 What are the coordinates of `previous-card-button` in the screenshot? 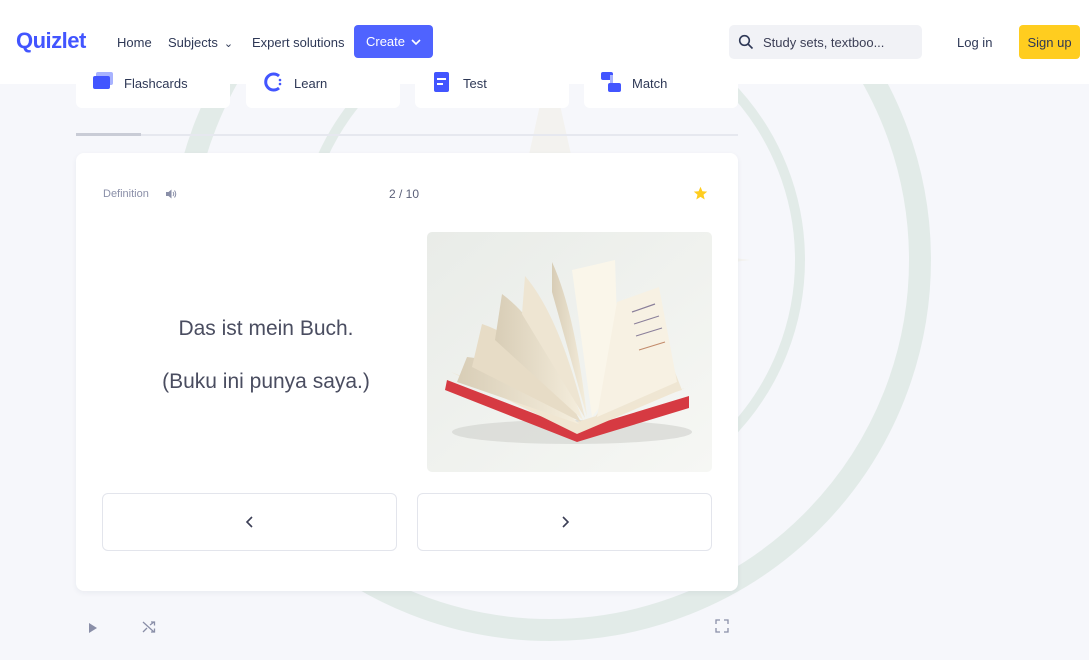 It's located at (249, 522).